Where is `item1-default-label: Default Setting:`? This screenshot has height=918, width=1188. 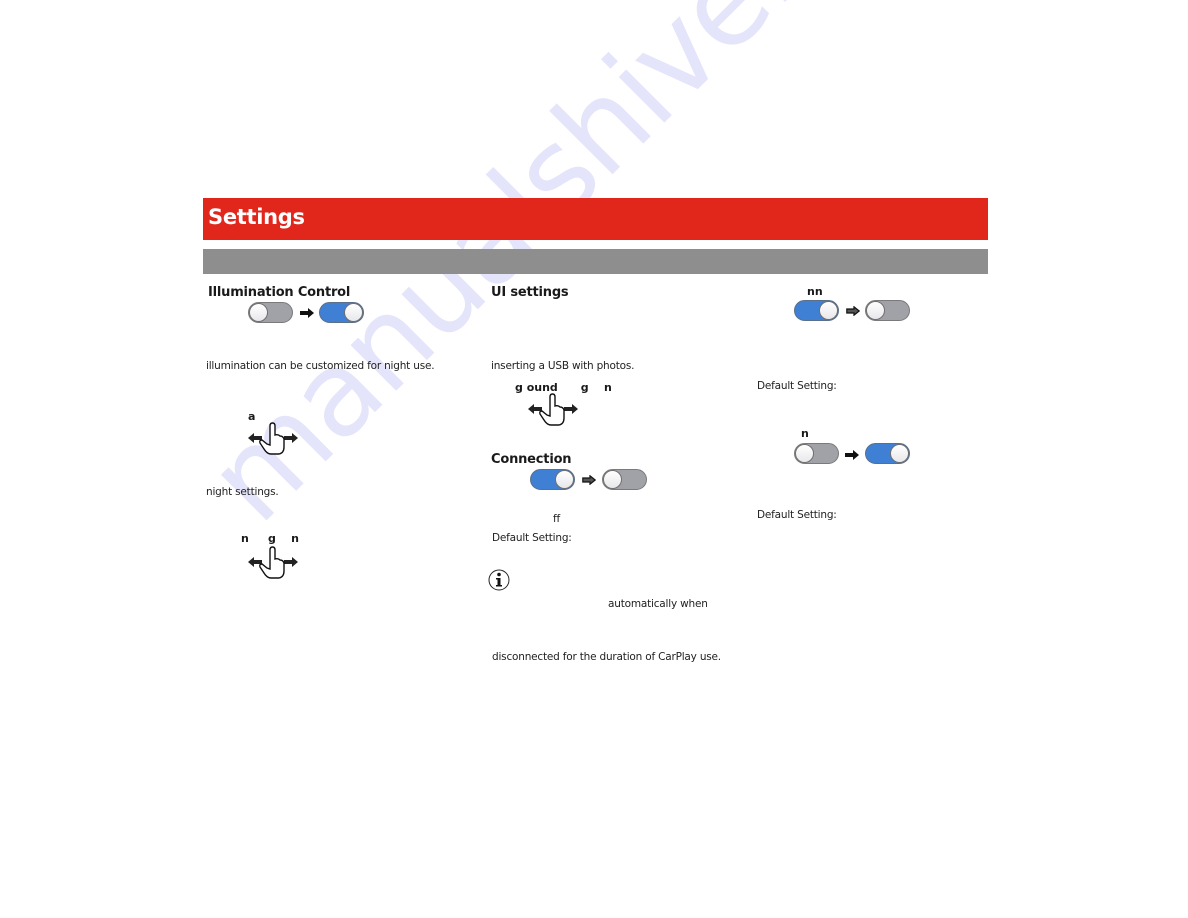
item1-default-label: Default Setting: is located at coordinates (797, 386).